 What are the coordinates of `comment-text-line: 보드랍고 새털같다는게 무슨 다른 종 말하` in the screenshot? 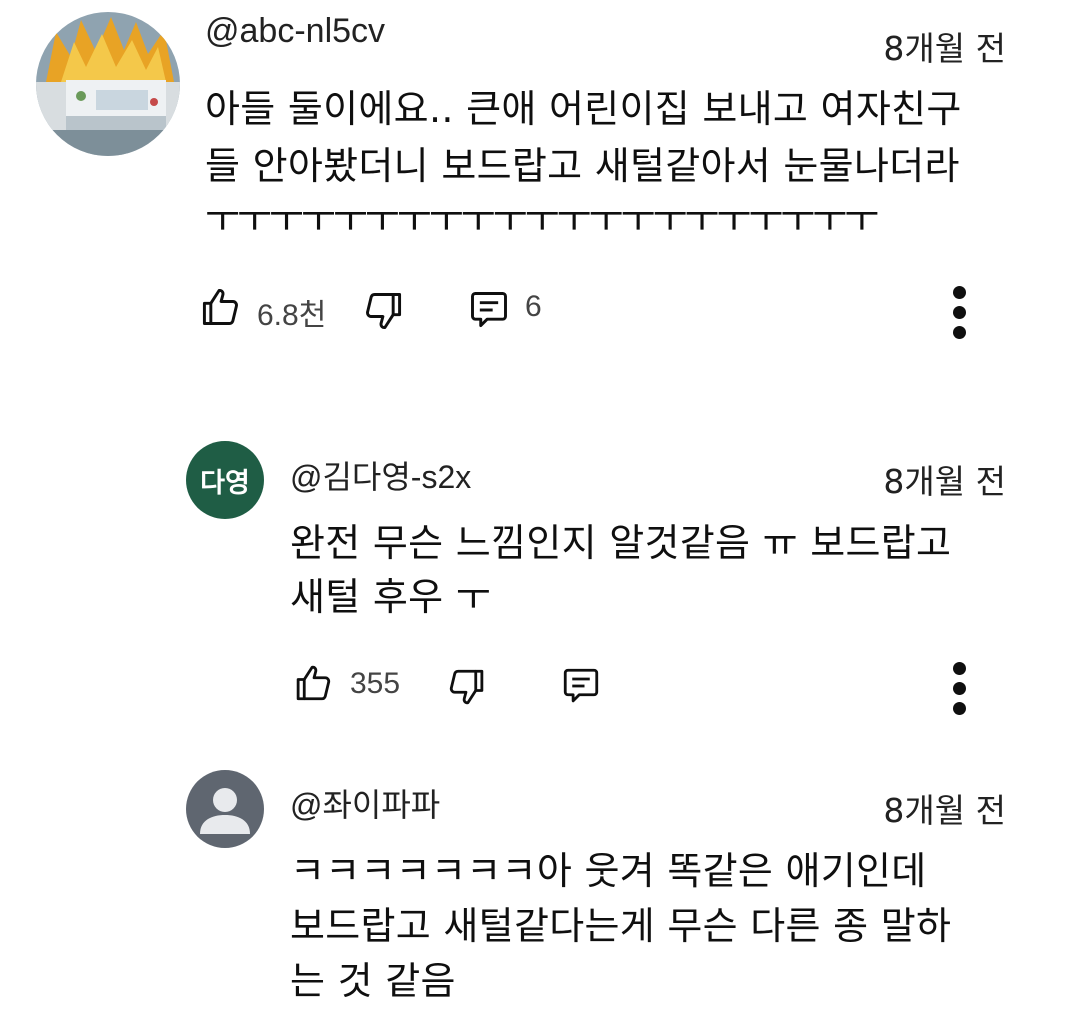 It's located at (621, 926).